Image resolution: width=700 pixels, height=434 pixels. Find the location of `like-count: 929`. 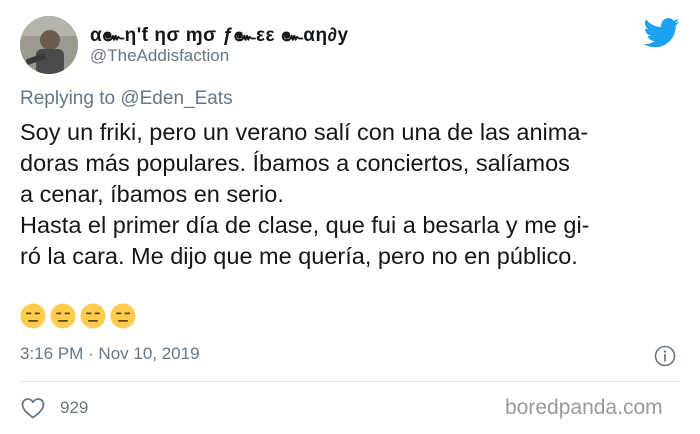

like-count: 929 is located at coordinates (74, 407).